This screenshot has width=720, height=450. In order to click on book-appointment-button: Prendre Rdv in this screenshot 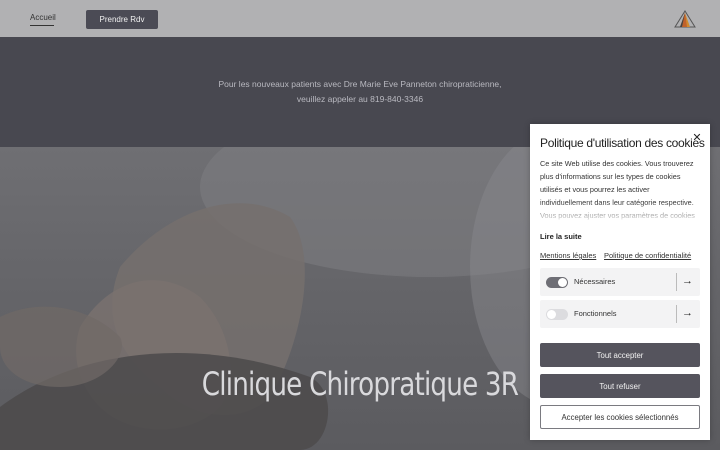, I will do `click(122, 19)`.